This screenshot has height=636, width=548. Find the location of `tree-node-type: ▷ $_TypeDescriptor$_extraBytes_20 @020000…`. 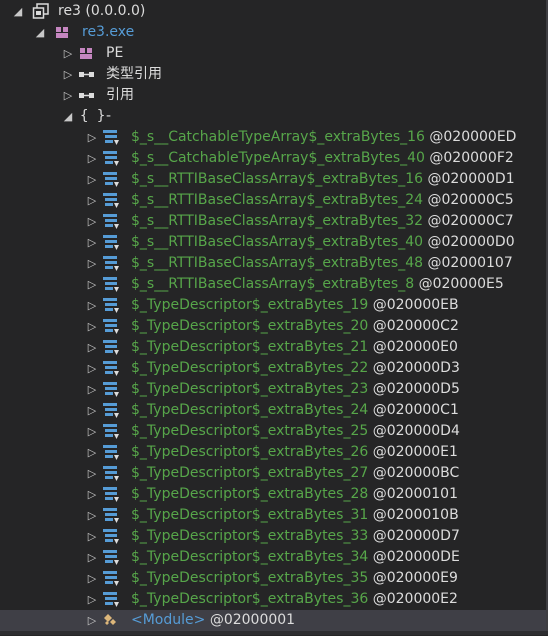

tree-node-type: ▷ $_TypeDescriptor$_extraBytes_20 @020000… is located at coordinates (274, 326).